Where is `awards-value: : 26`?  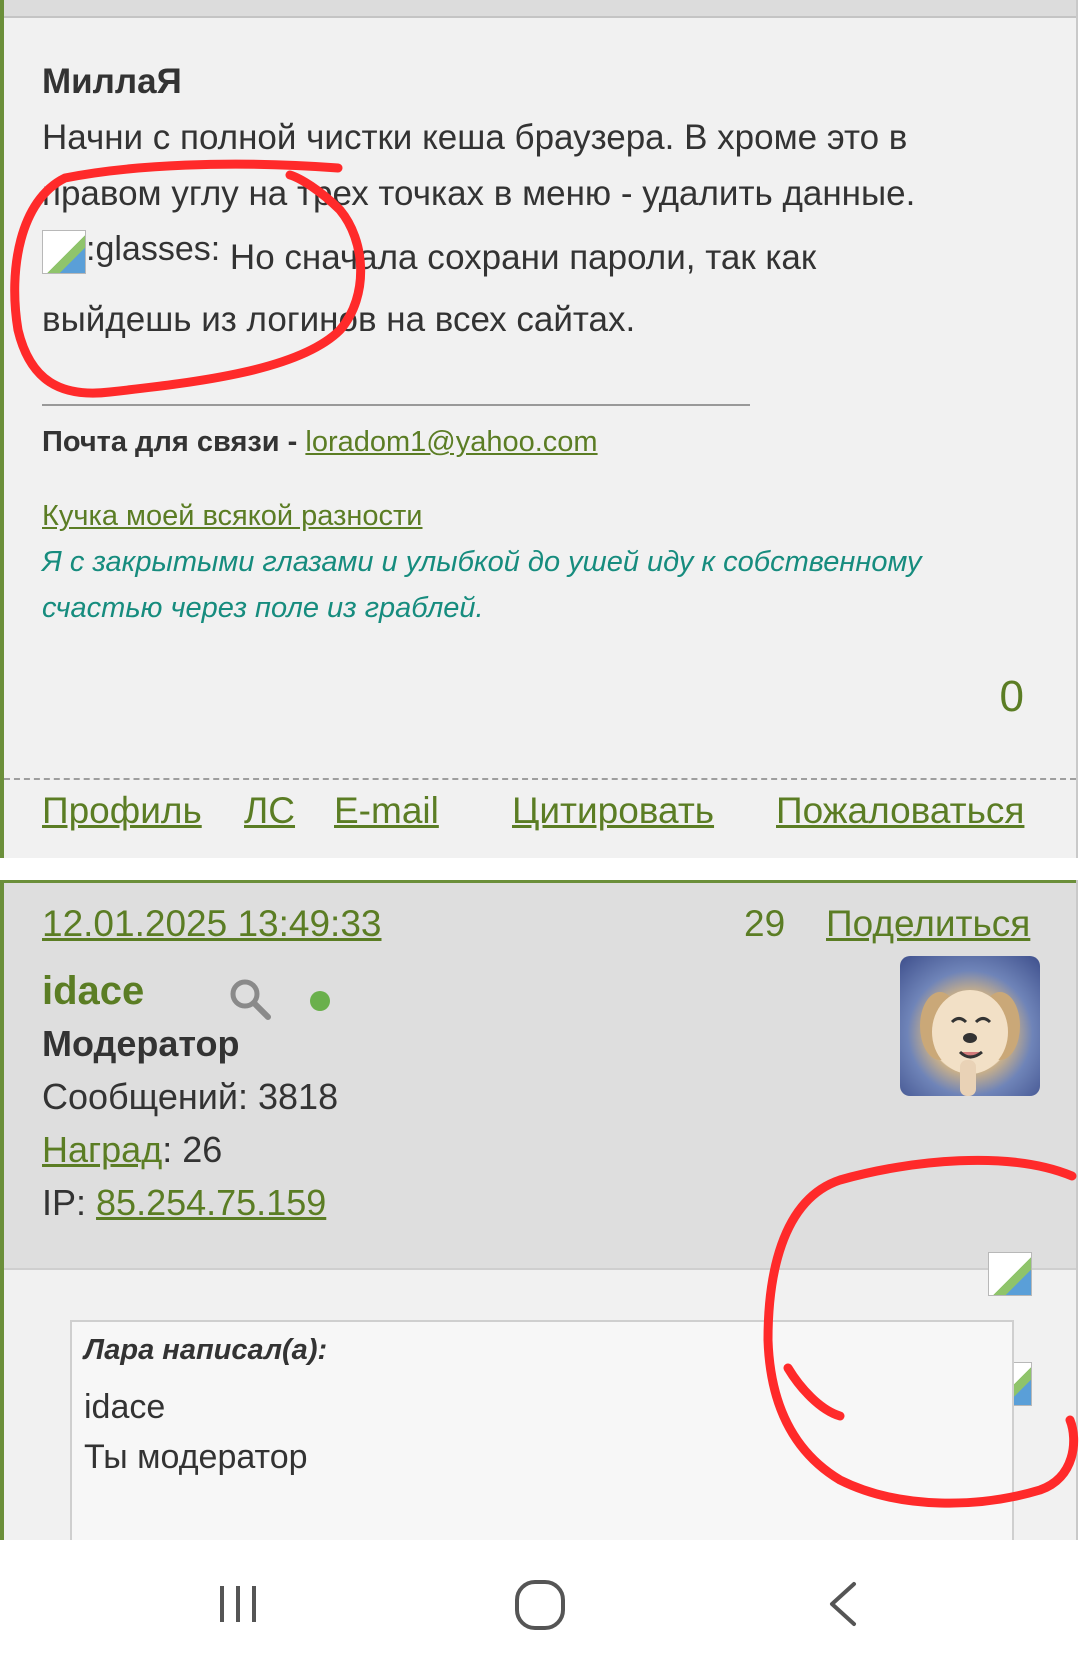 awards-value: : 26 is located at coordinates (192, 1149).